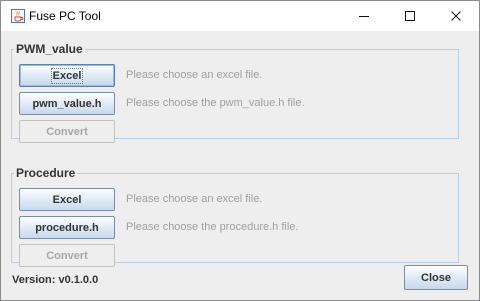  I want to click on java-app-icon, so click(18, 16).